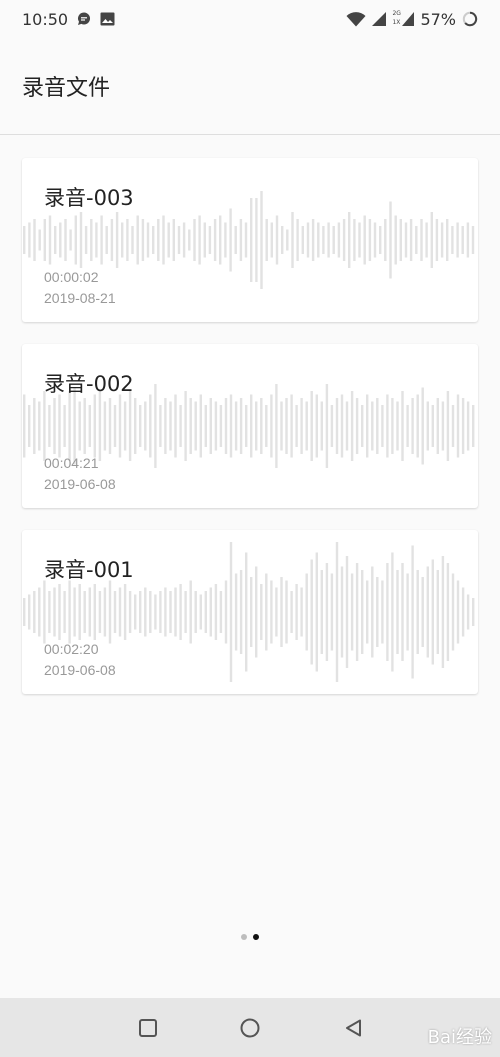 The image size is (500, 1057). What do you see at coordinates (66, 88) in the screenshot?
I see `page-title: 录音文件` at bounding box center [66, 88].